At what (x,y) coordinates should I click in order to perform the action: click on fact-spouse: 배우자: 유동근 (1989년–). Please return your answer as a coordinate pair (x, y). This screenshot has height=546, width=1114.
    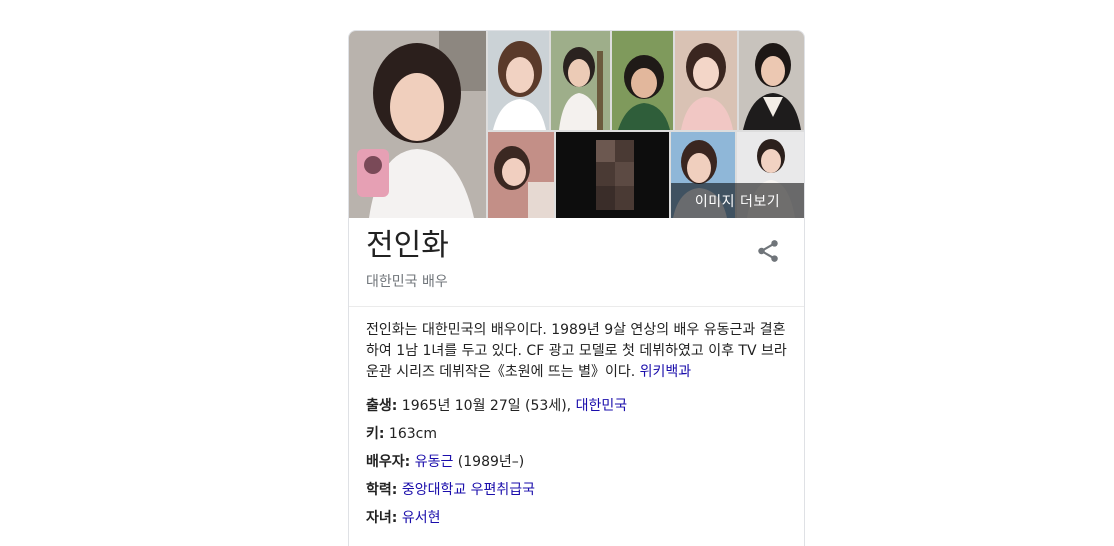
    Looking at the image, I should click on (576, 462).